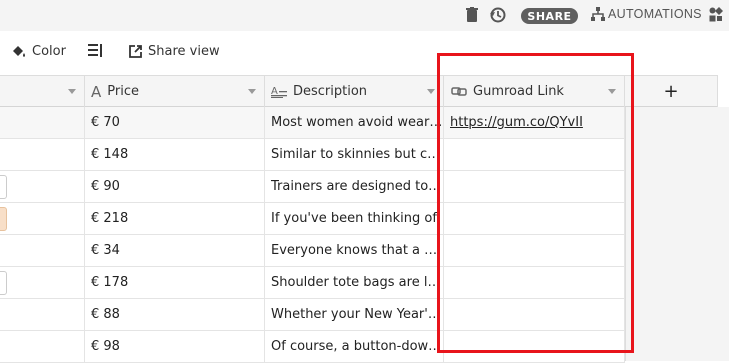 This screenshot has height=363, width=729. I want to click on description-cell: Similar to skinnies but crop, so click(354, 154).